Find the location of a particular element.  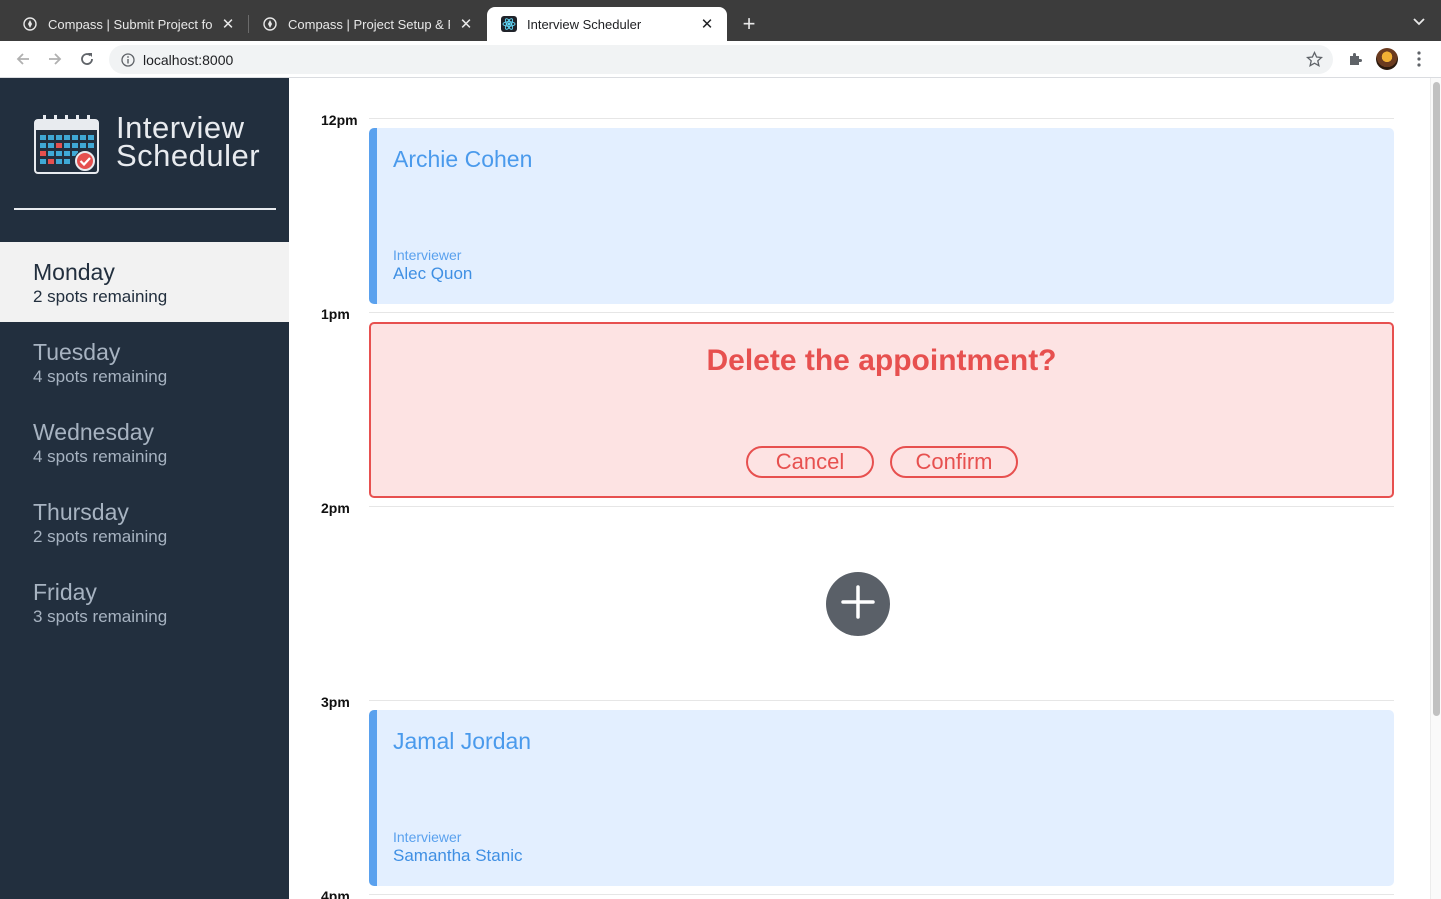

day-spots: 3 spots remaining is located at coordinates (100, 616).